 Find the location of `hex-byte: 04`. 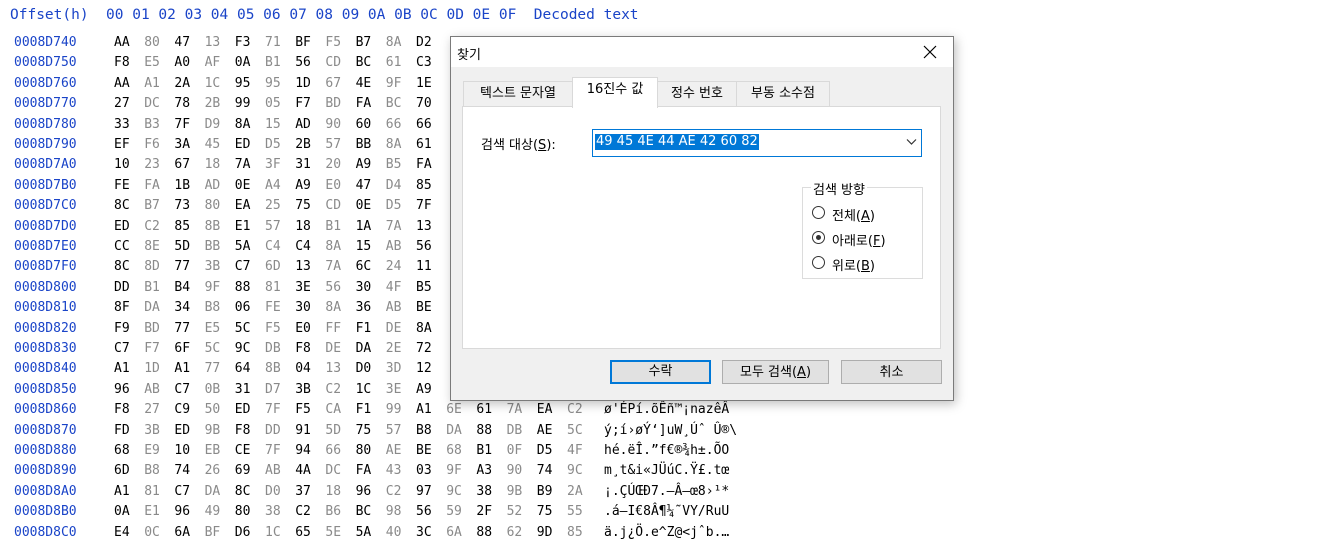

hex-byte: 04 is located at coordinates (303, 368).